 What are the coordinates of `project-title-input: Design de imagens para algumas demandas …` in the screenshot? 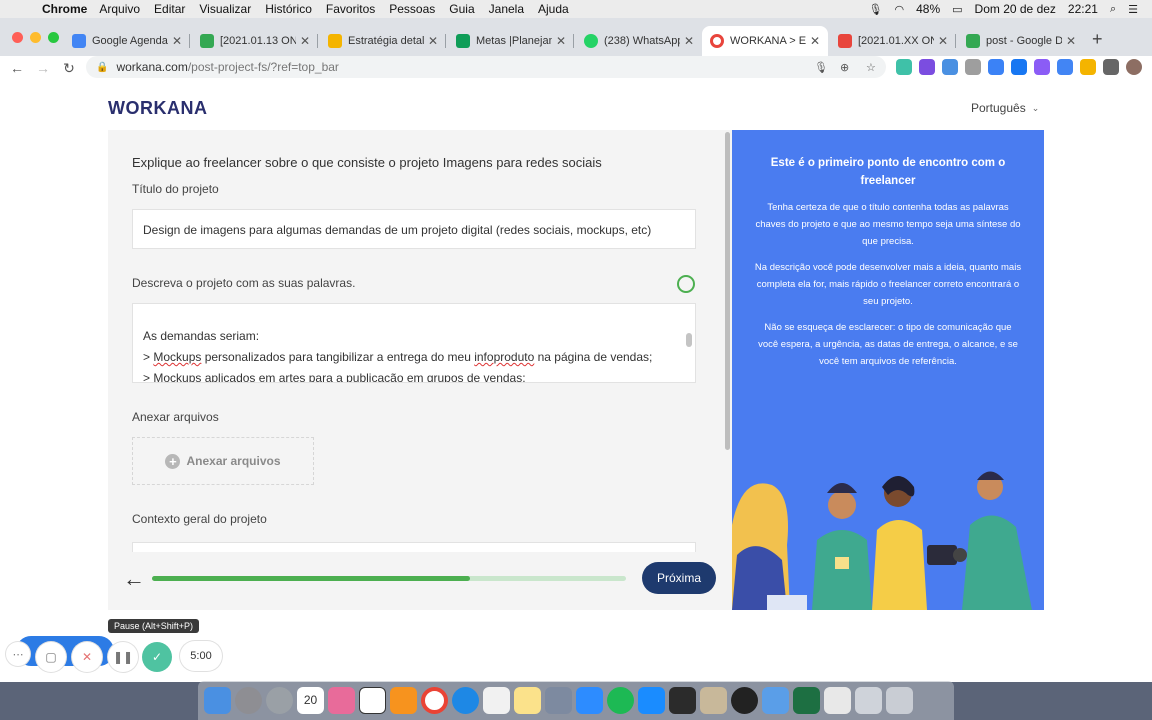 It's located at (414, 229).